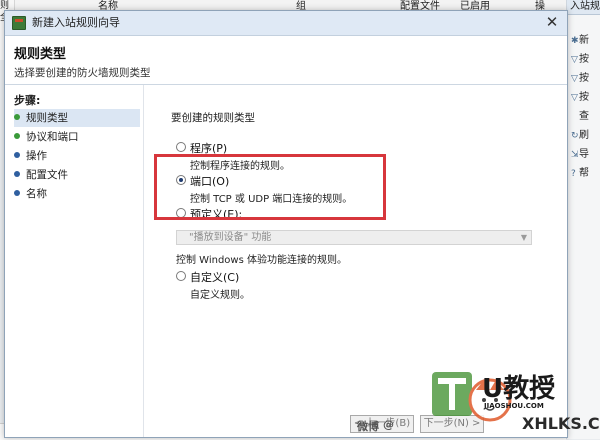 This screenshot has height=440, width=600. I want to click on new-rule-icon: ✱, so click(575, 41).